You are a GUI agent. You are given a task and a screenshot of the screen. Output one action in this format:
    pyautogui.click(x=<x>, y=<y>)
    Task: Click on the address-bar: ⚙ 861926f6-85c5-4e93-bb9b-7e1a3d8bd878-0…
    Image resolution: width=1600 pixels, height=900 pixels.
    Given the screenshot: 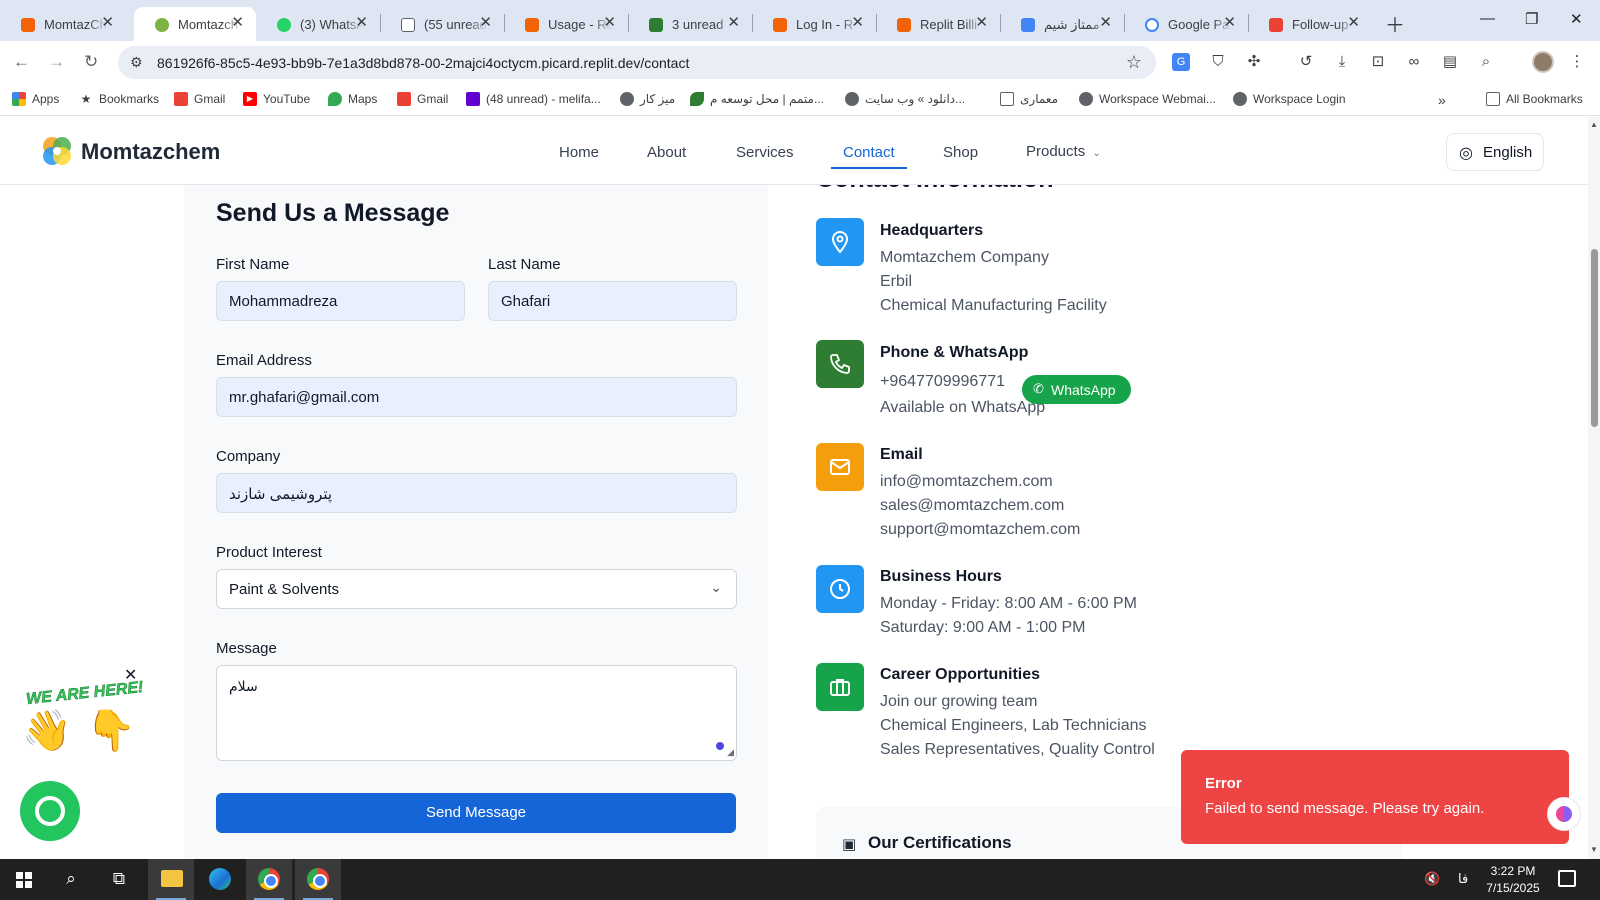 What is the action you would take?
    pyautogui.click(x=637, y=62)
    